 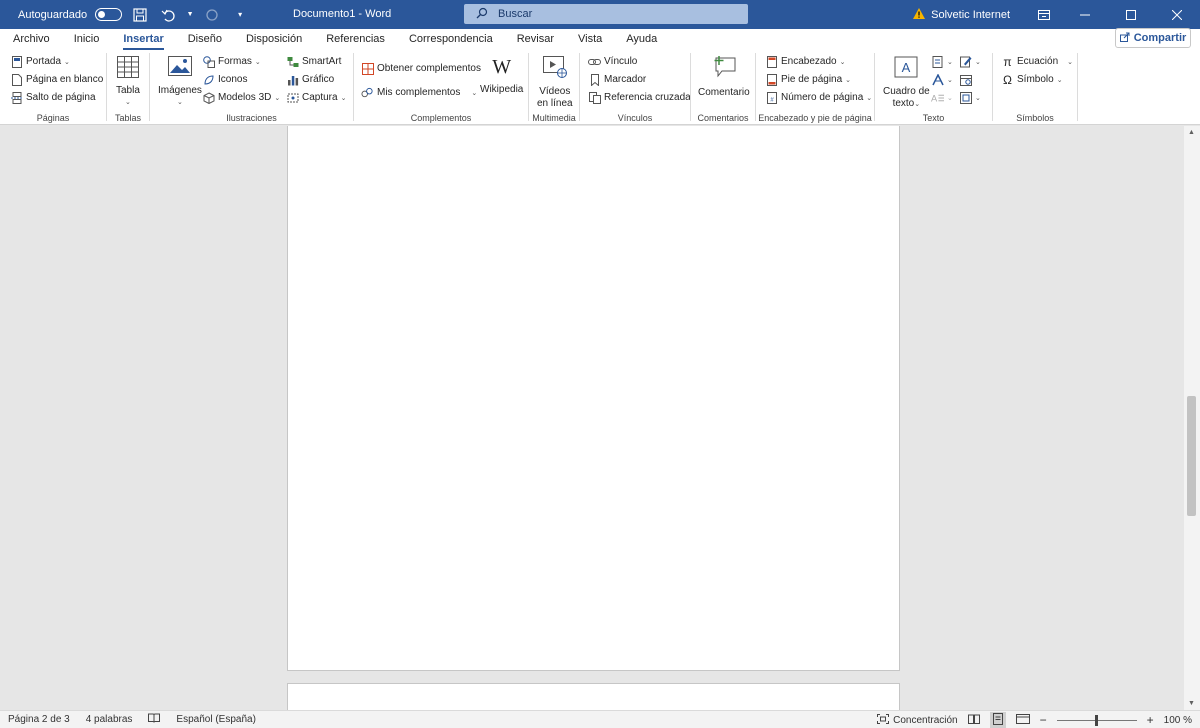 I want to click on share-button: Compartir, so click(x=1153, y=38).